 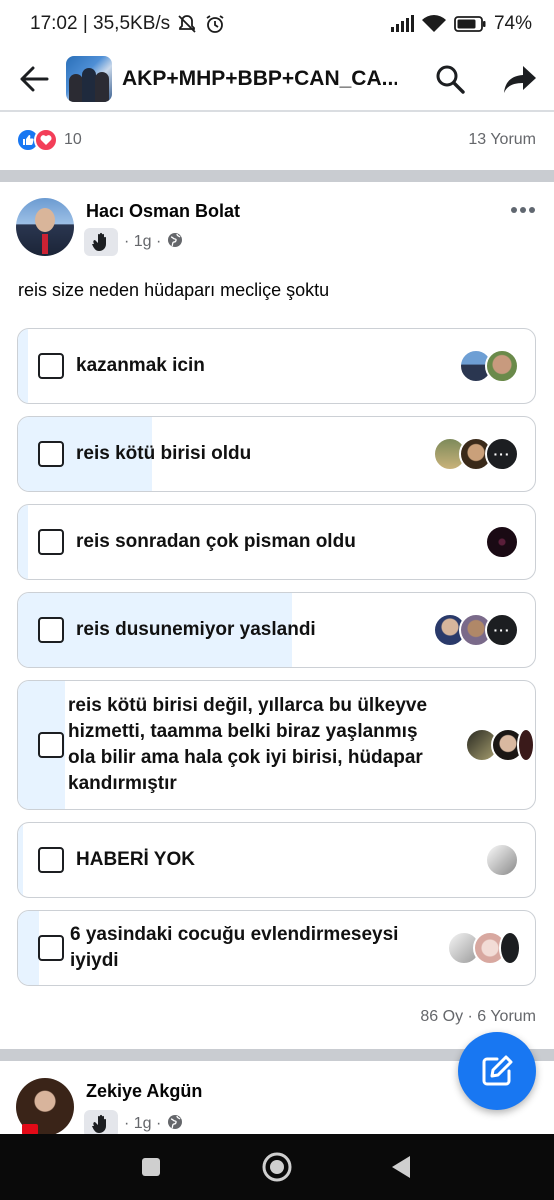 What do you see at coordinates (140, 365) in the screenshot?
I see `option-label: kazanmak icin` at bounding box center [140, 365].